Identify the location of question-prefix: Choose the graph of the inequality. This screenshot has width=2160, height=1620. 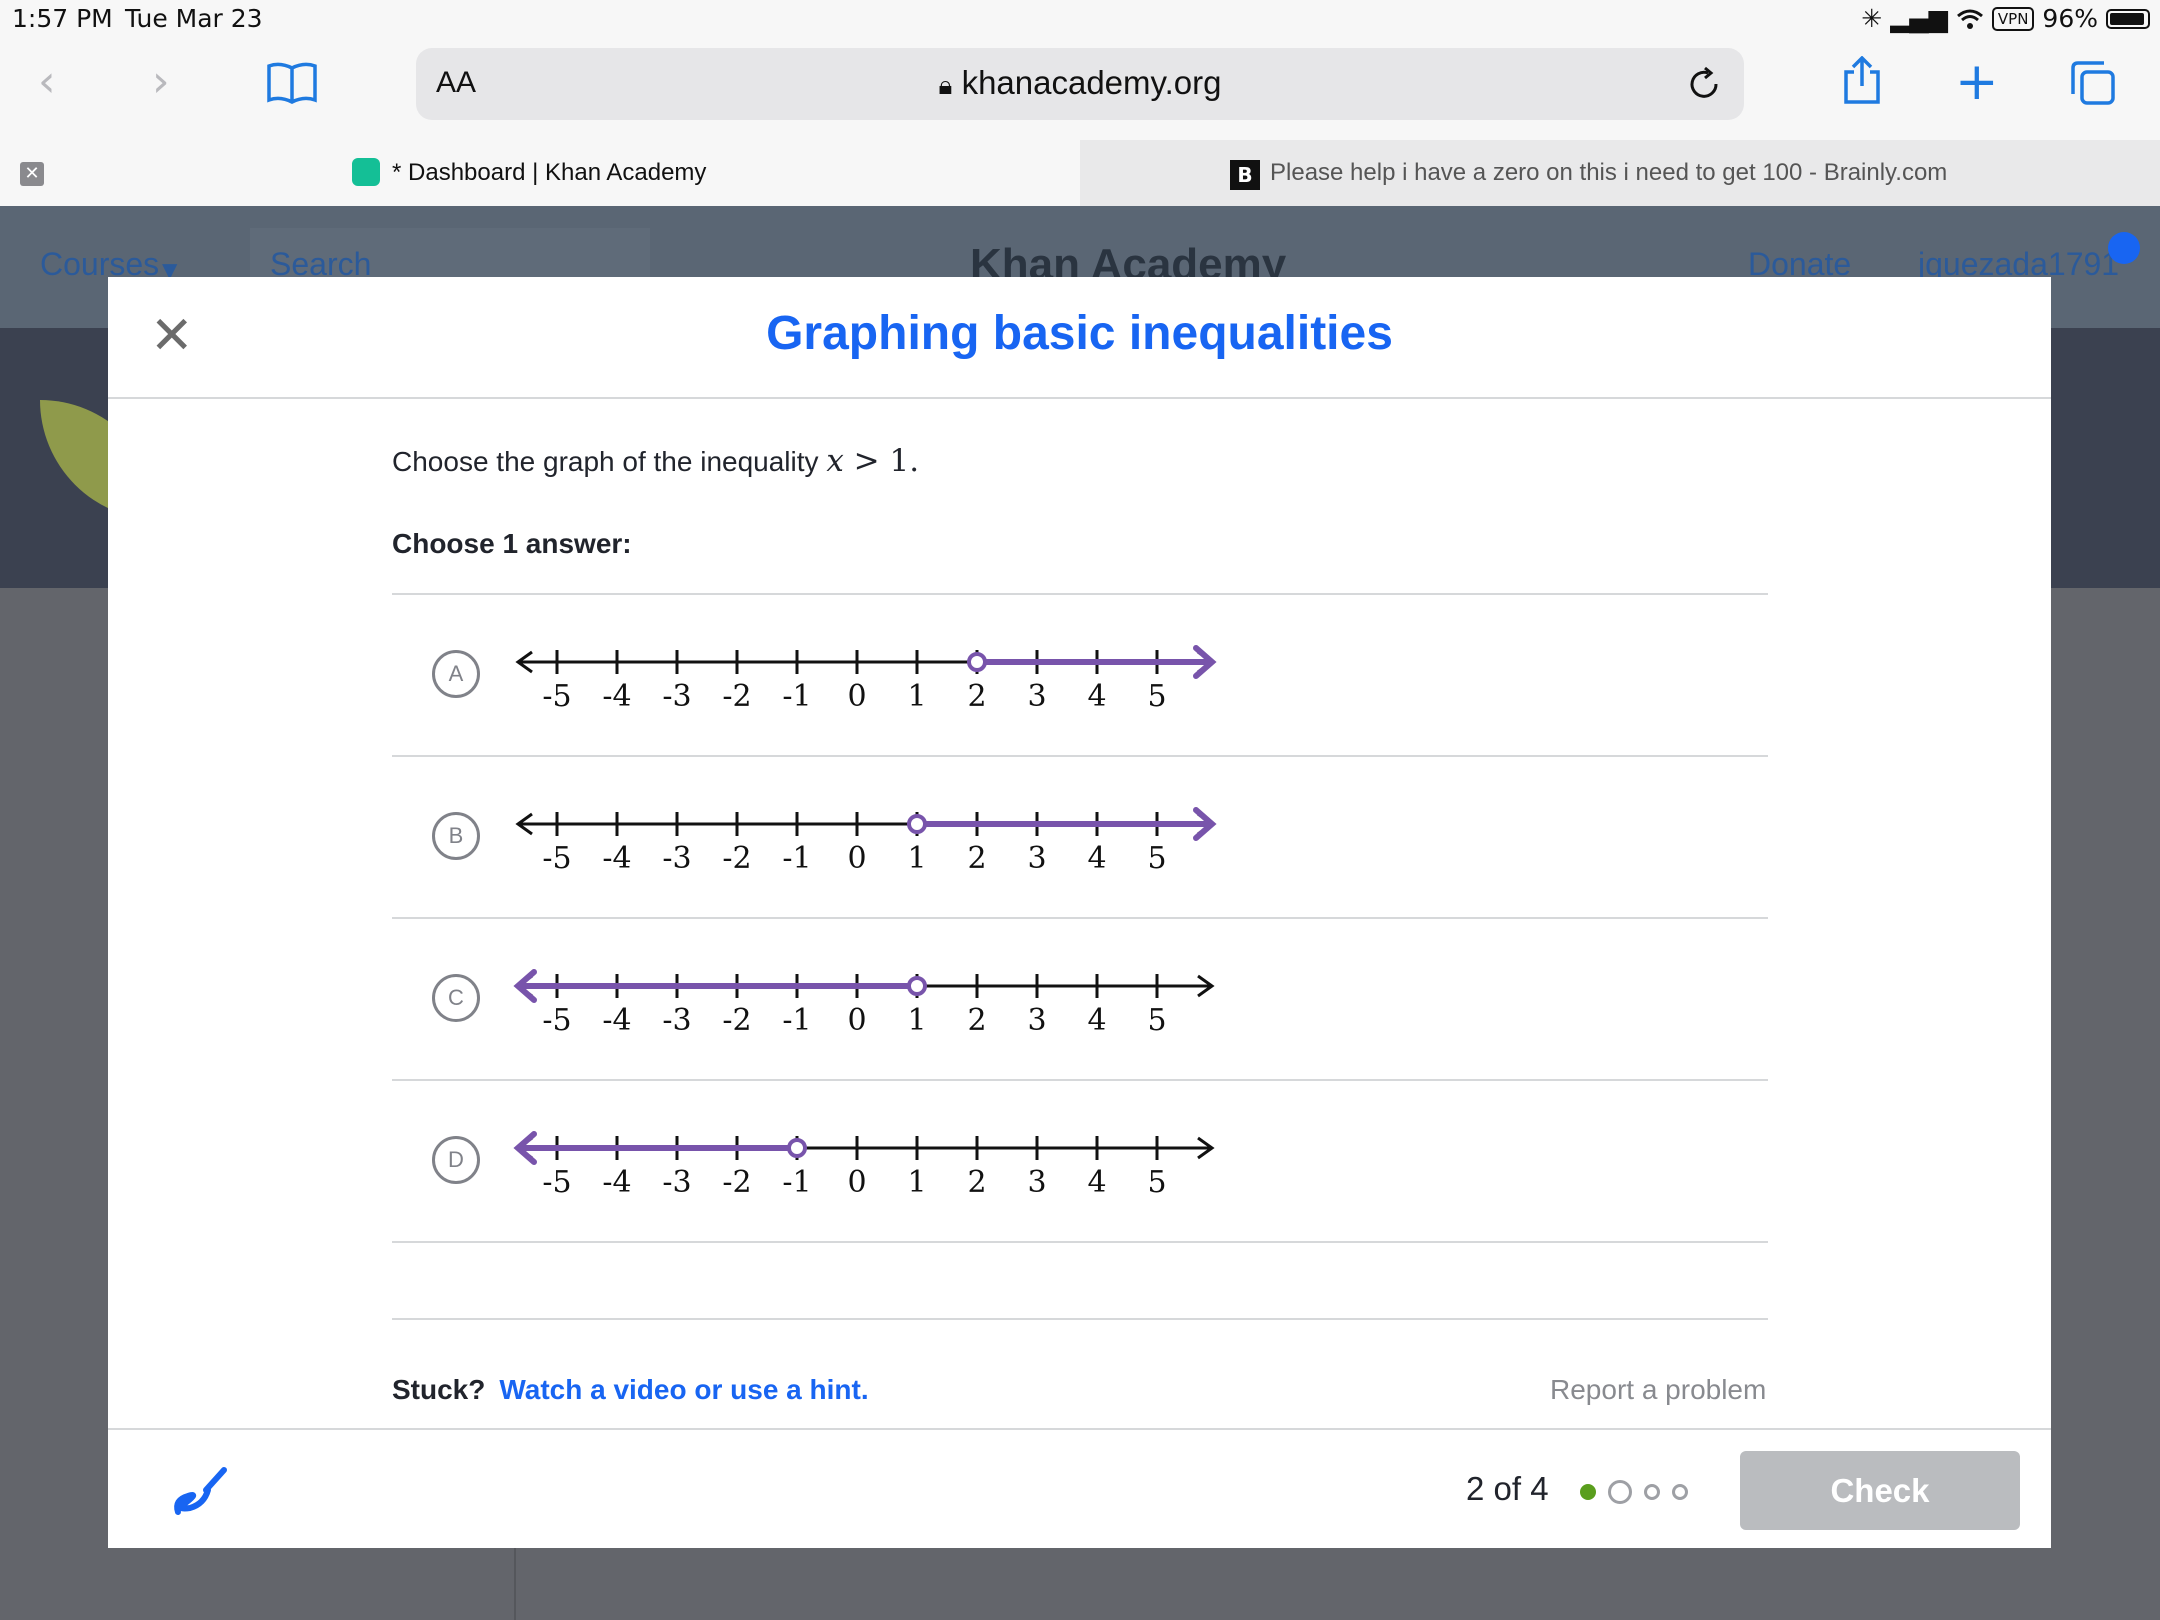
(609, 461).